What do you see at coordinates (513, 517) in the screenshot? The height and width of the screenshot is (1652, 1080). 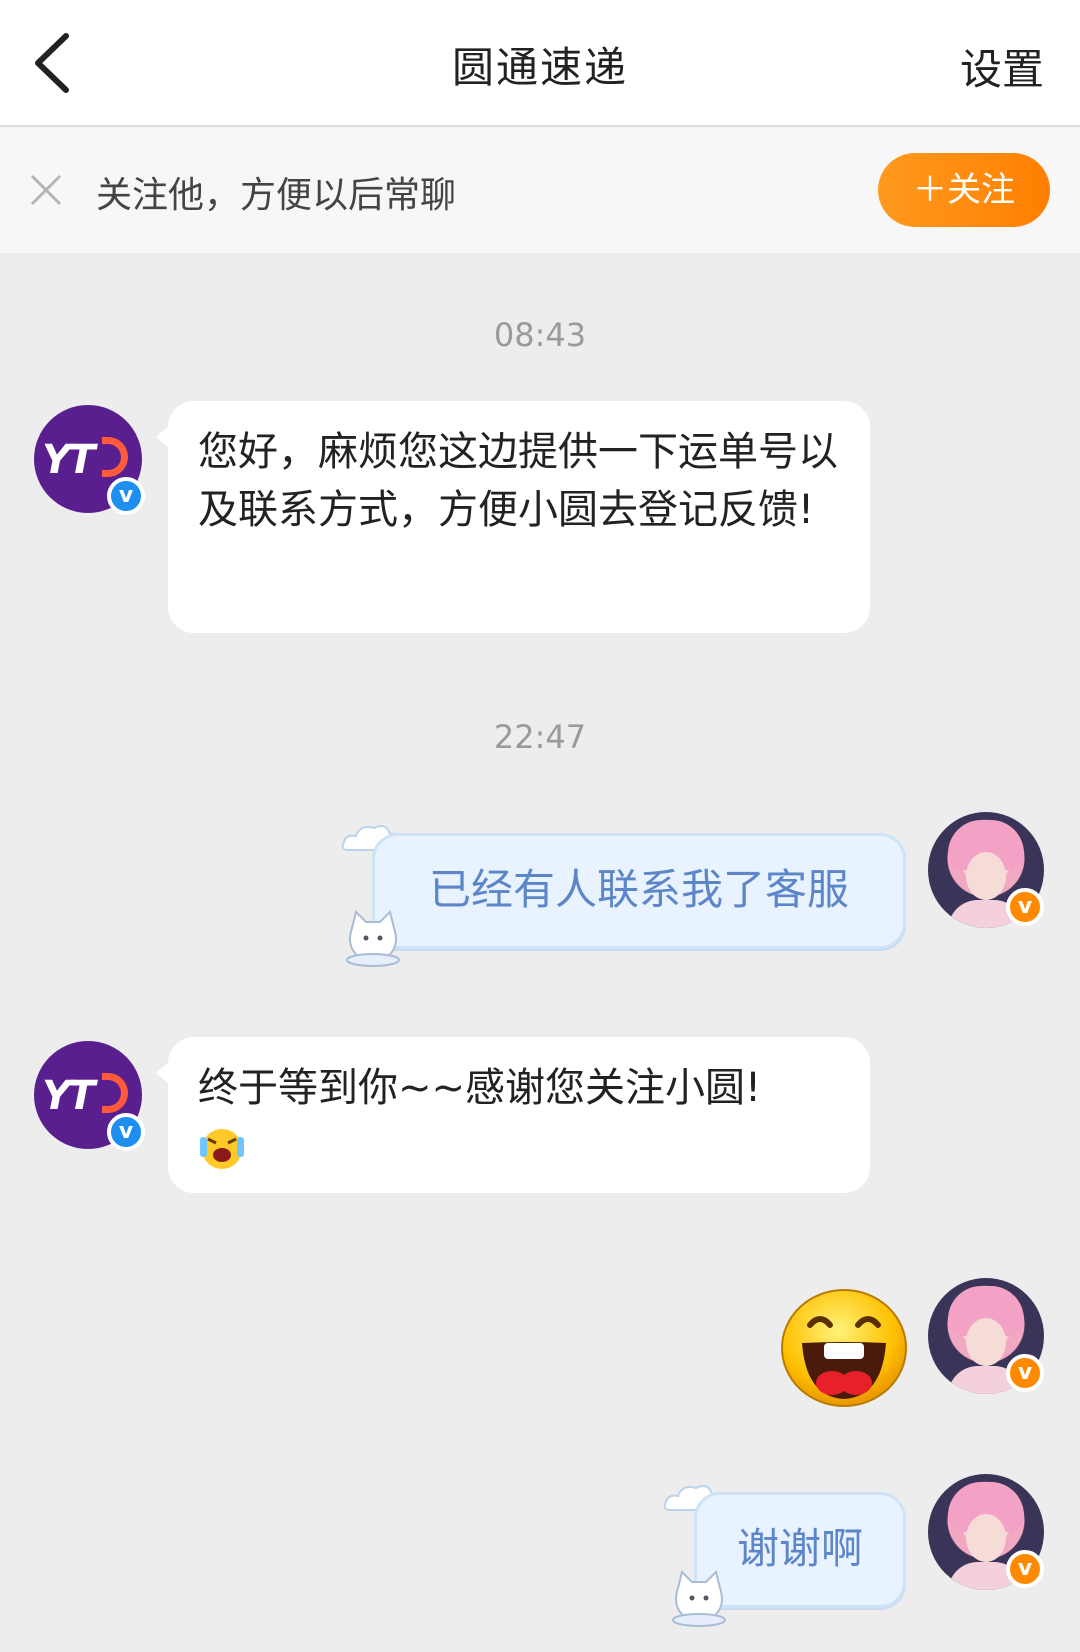 I see `incoming-message-bubble: 您好，麻烦您这边提供一下运单号以及联系方式，方便小圆去登记反馈!` at bounding box center [513, 517].